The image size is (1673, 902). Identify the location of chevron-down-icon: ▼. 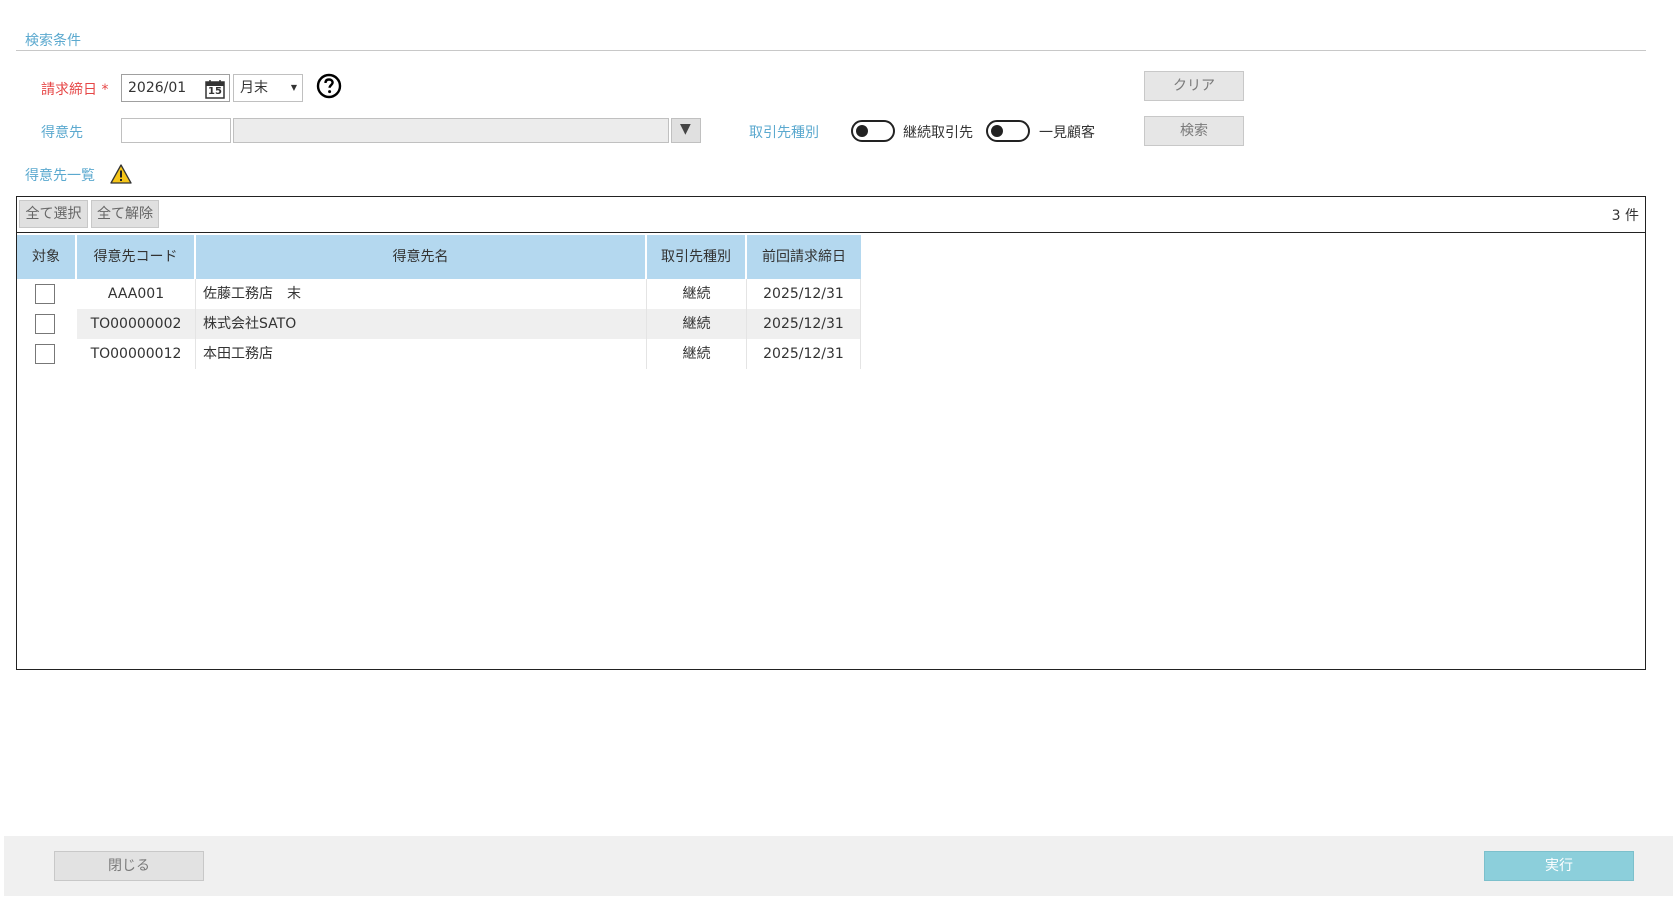
(293, 87).